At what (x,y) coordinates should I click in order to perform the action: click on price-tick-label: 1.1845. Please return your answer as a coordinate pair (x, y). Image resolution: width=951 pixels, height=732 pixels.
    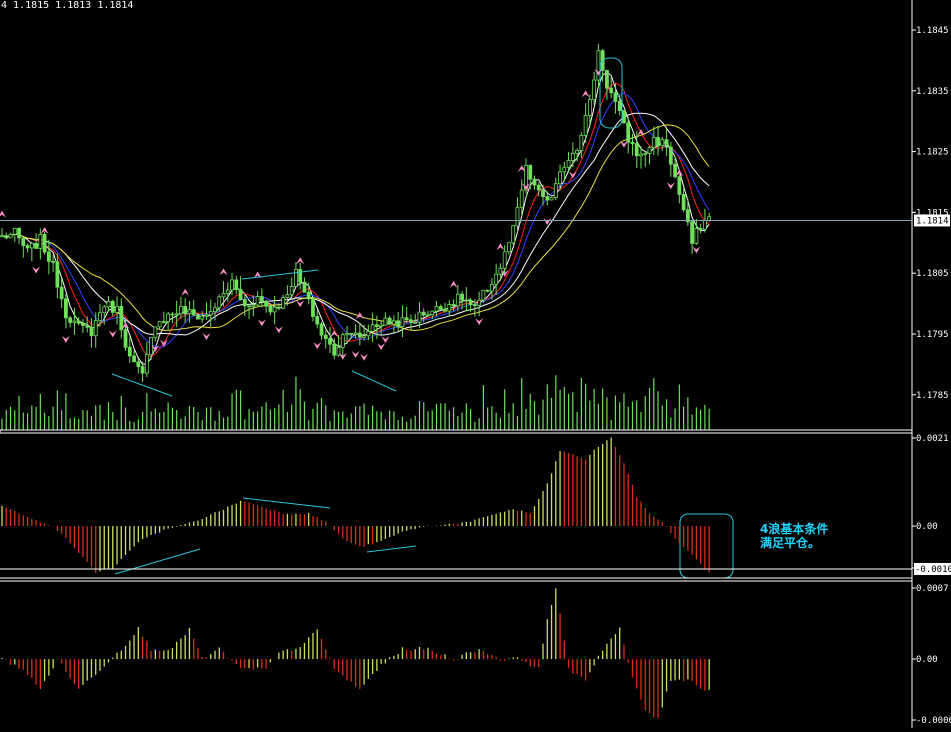
    Looking at the image, I should click on (932, 31).